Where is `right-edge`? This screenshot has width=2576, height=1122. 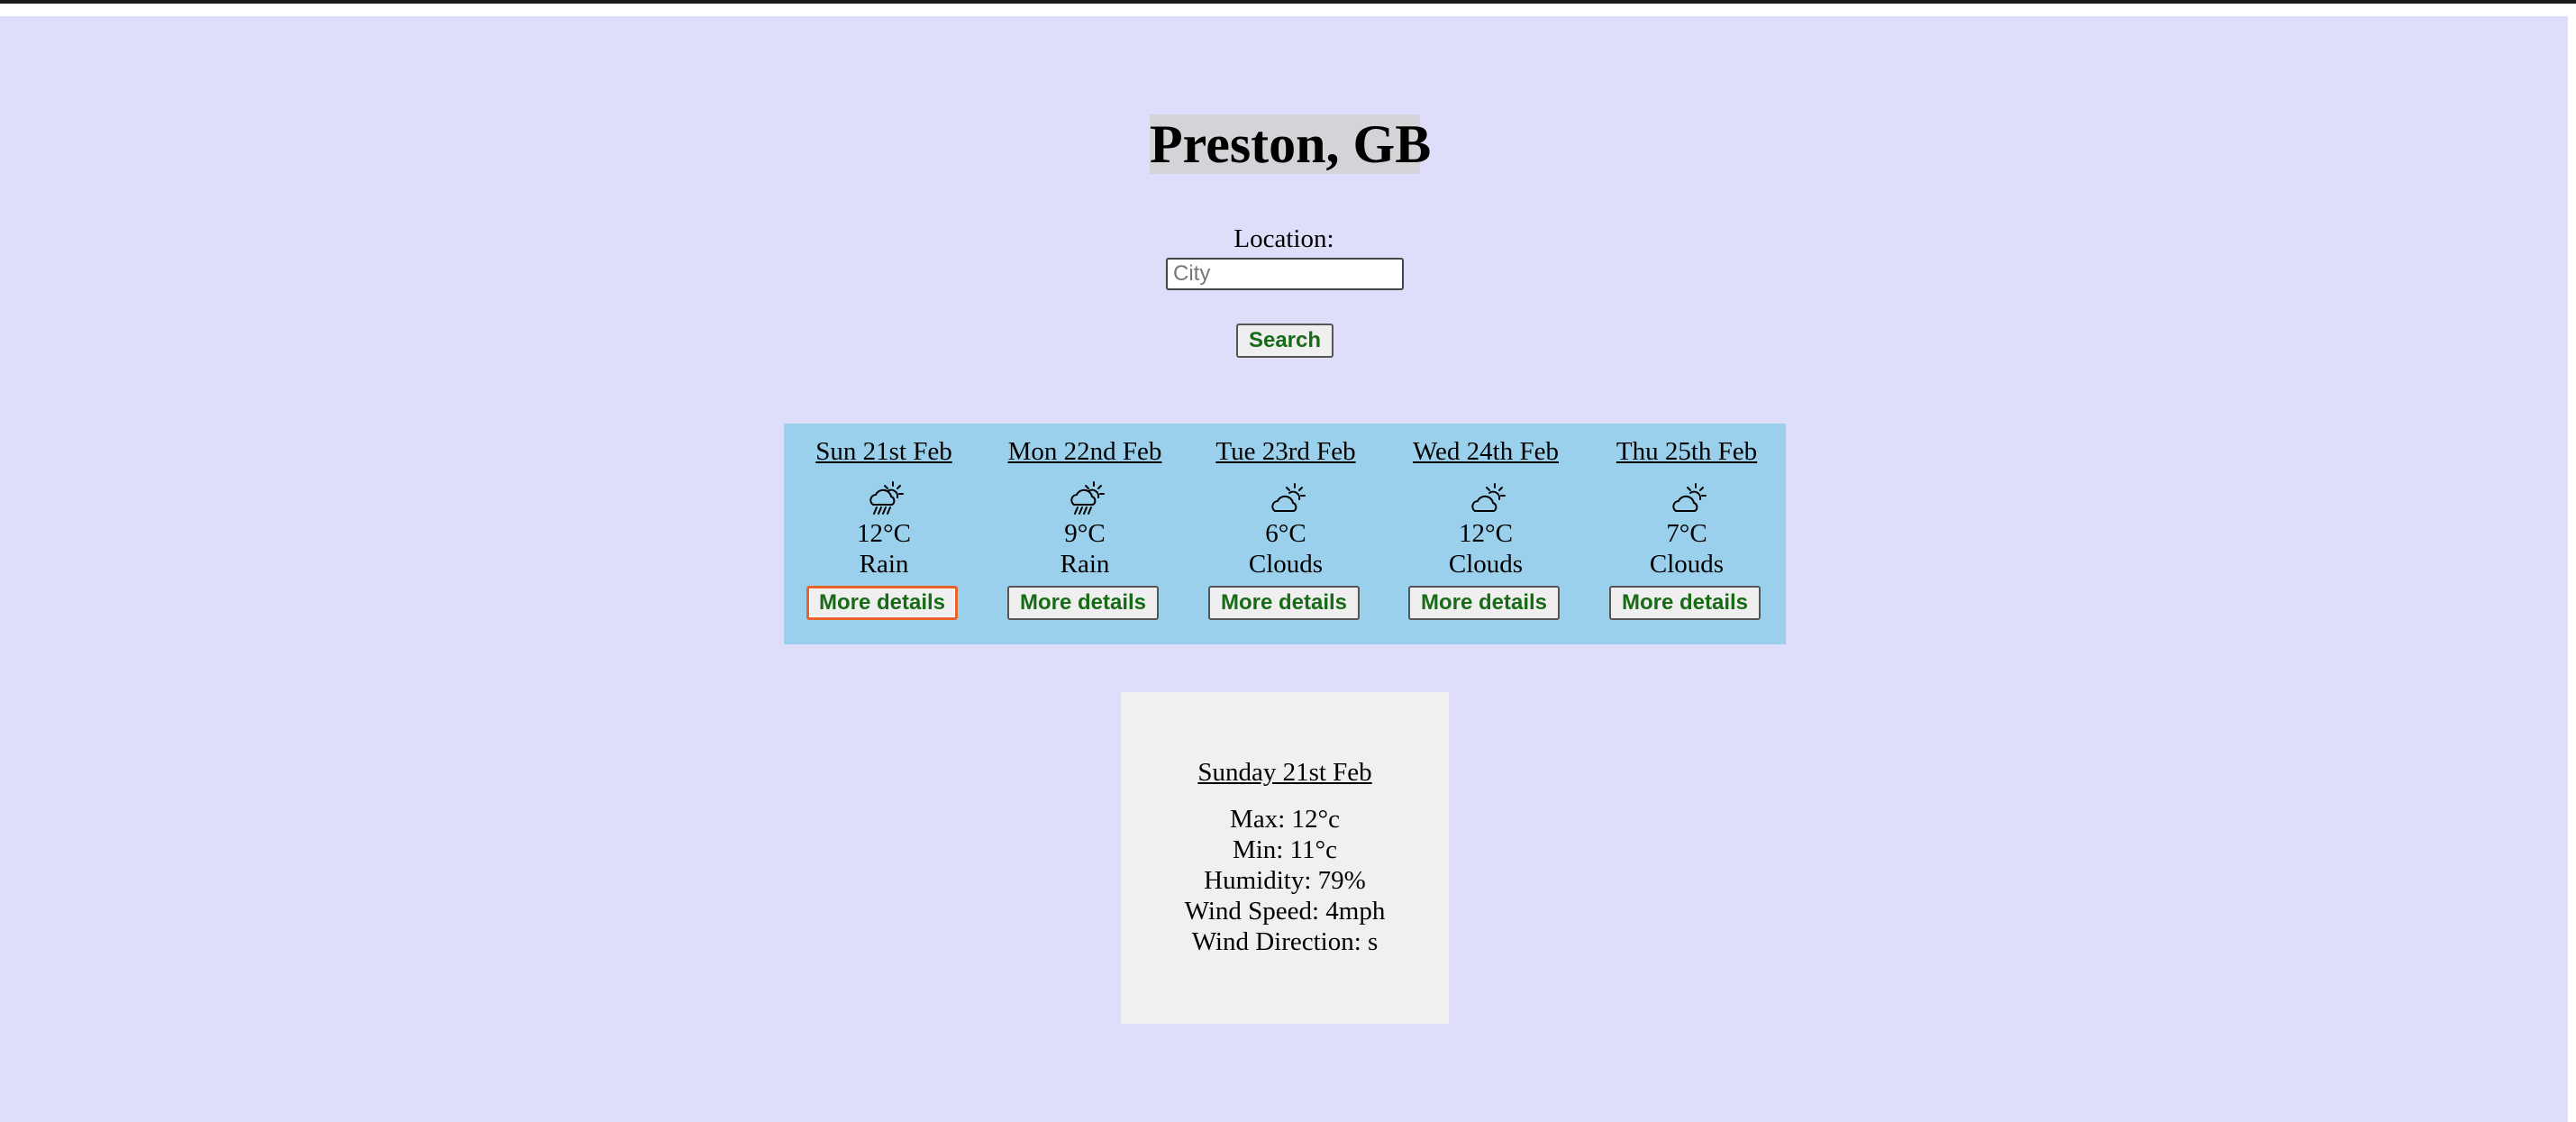
right-edge is located at coordinates (2572, 569).